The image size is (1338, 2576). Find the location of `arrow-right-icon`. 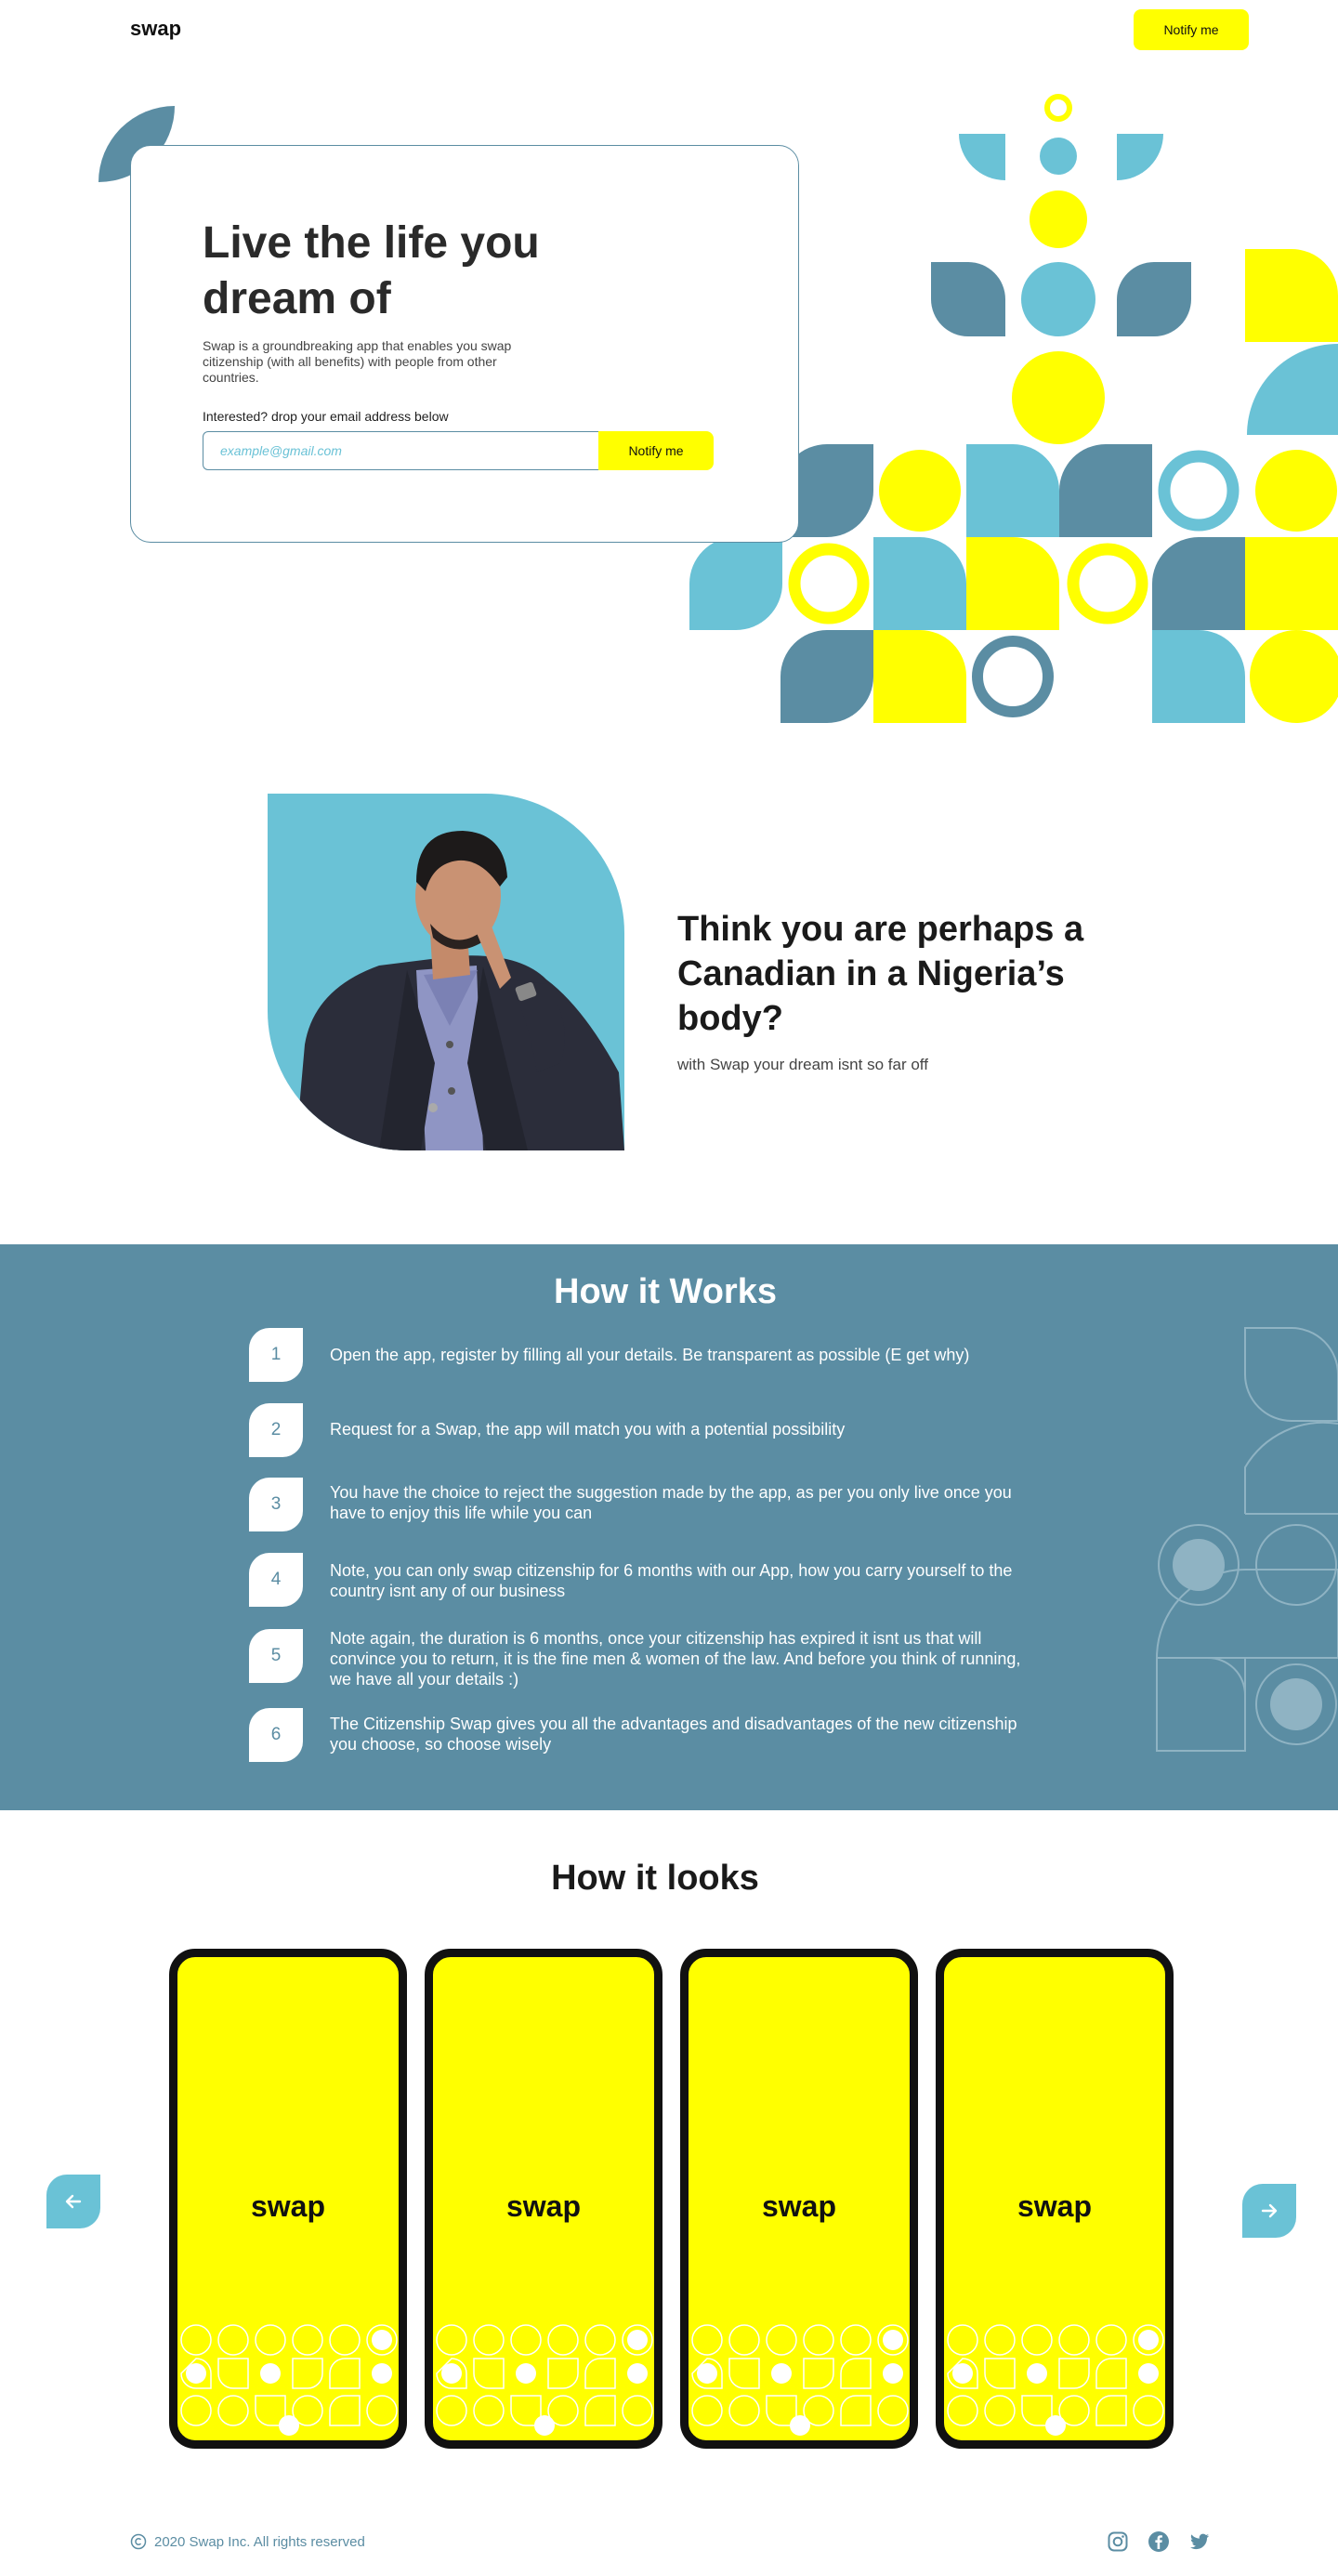

arrow-right-icon is located at coordinates (1269, 2210).